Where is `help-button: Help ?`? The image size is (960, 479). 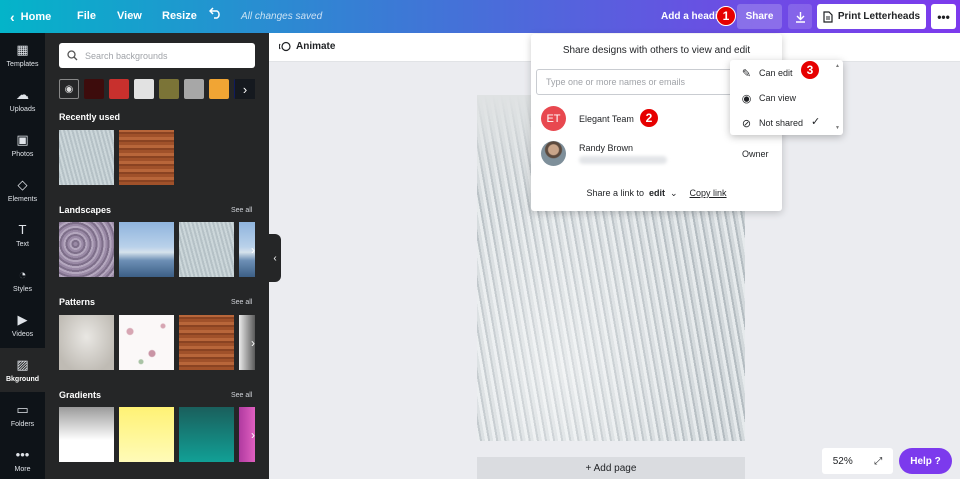
help-button: Help ? is located at coordinates (925, 461).